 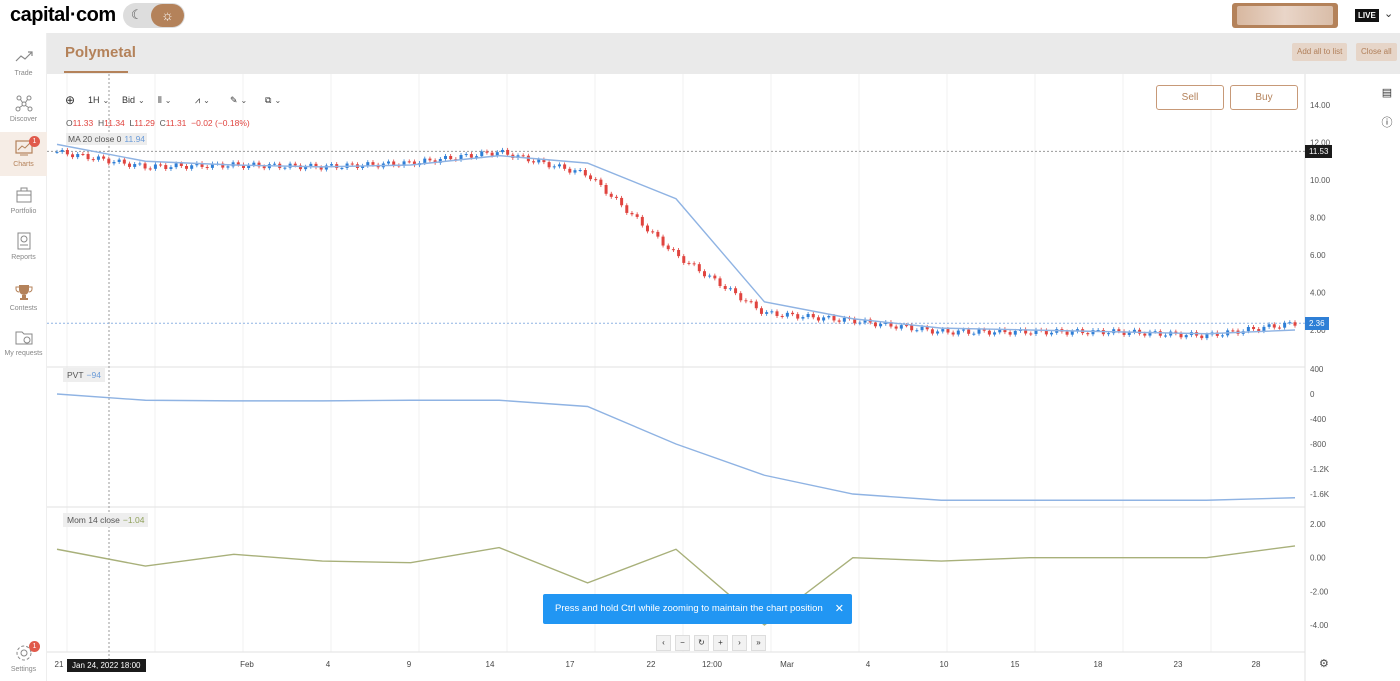 What do you see at coordinates (1388, 13) in the screenshot?
I see `chevron-down-icon: ⌄` at bounding box center [1388, 13].